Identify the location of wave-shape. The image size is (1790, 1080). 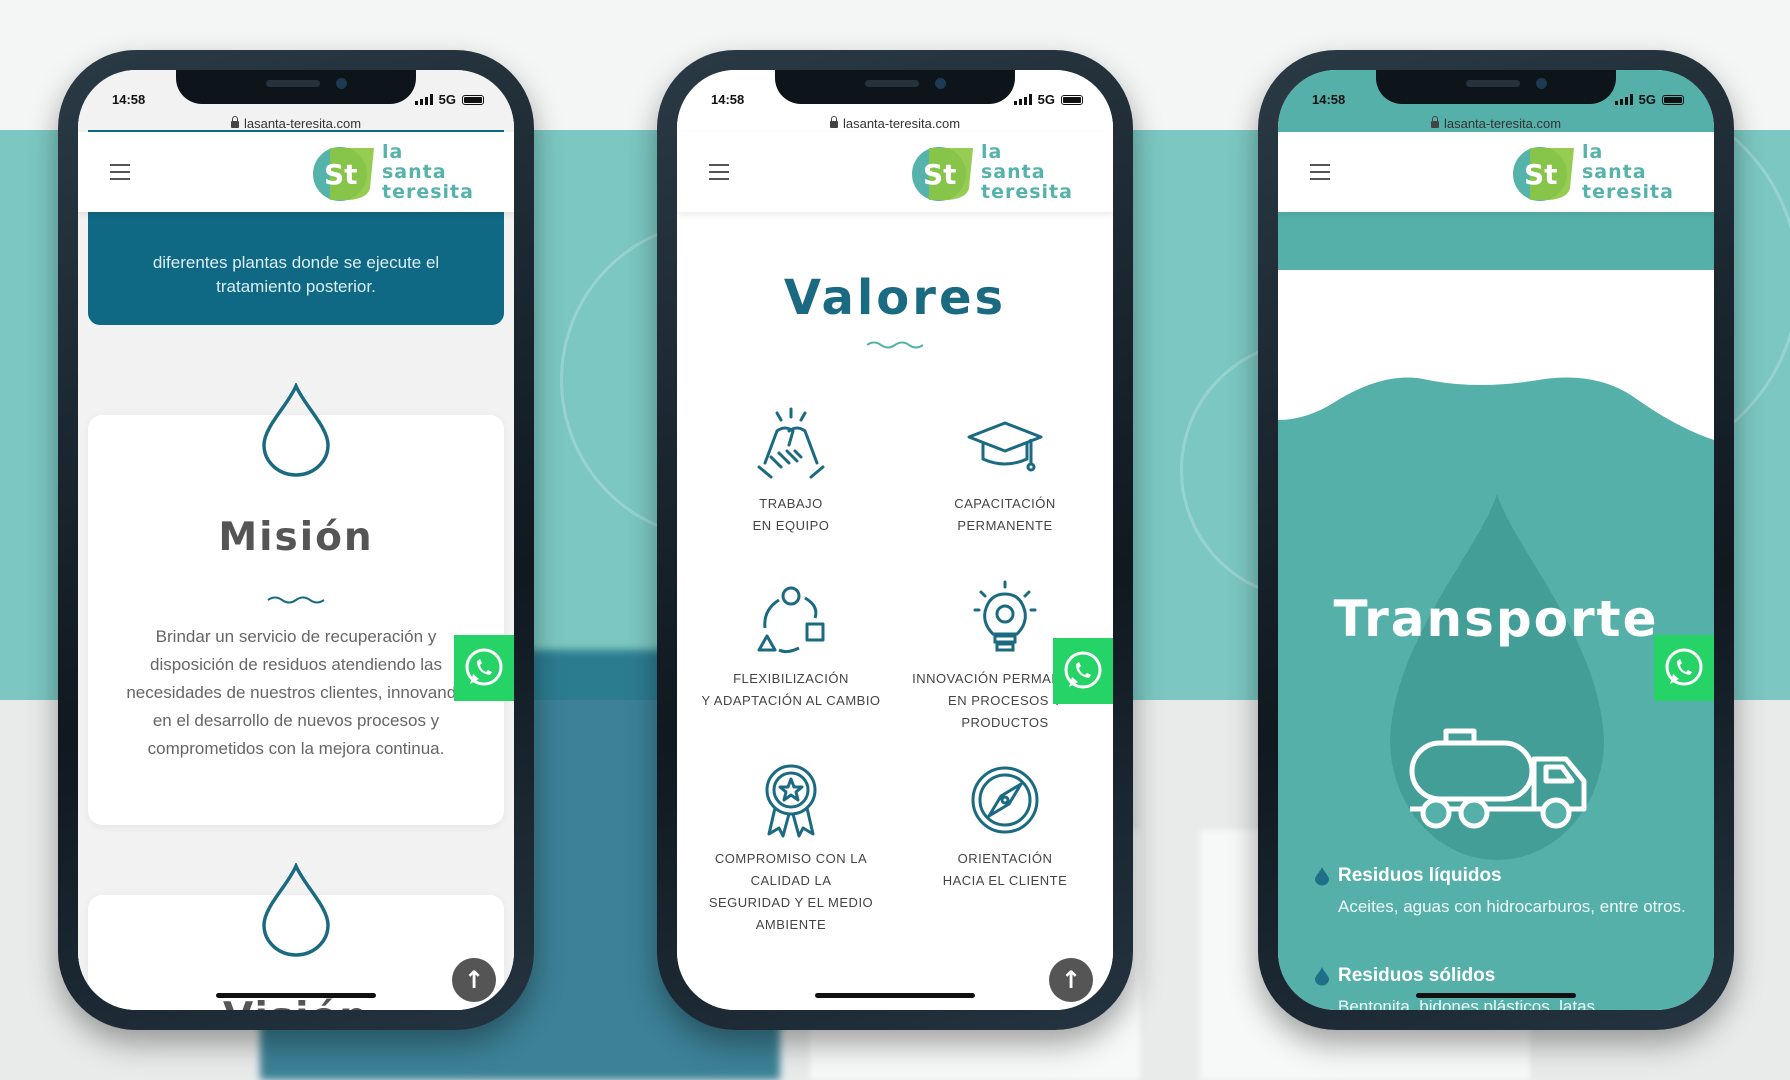
(1496, 355).